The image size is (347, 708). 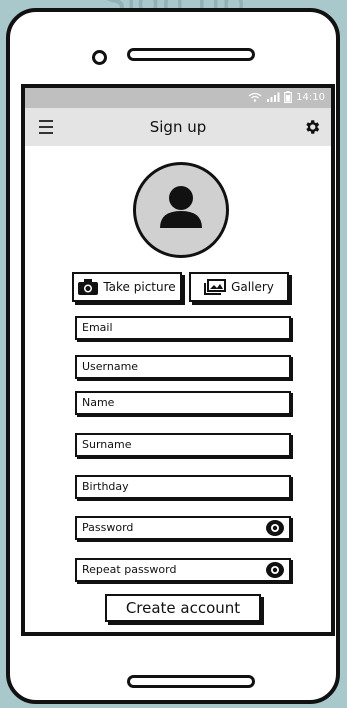 I want to click on speaker-slot, so click(x=191, y=54).